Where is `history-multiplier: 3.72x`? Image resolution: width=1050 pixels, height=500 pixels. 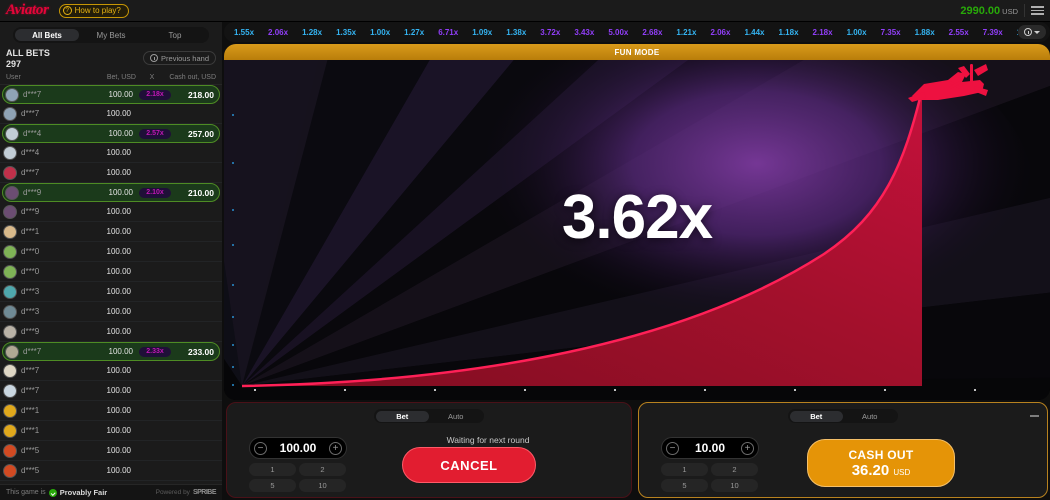 history-multiplier: 3.72x is located at coordinates (550, 32).